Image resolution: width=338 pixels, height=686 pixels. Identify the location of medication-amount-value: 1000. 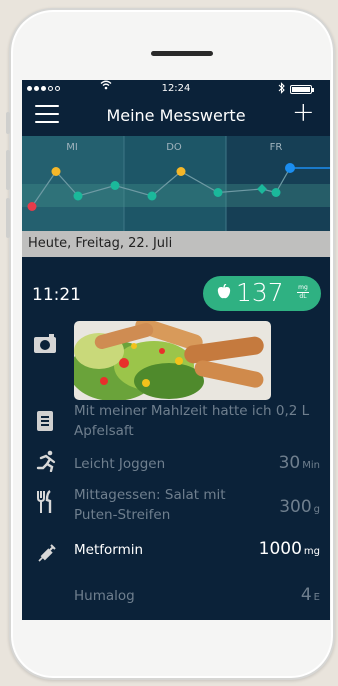
(280, 549).